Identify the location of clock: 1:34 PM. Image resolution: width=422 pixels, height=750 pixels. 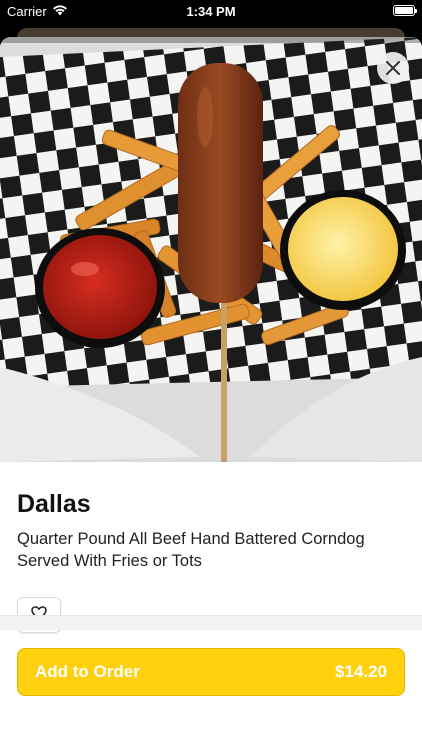
(211, 11).